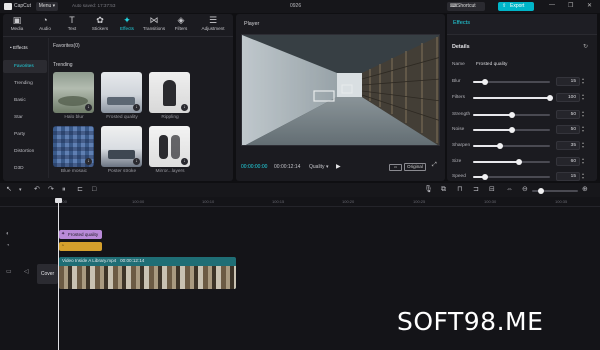  I want to click on split-icon: ⏸, so click(64, 190).